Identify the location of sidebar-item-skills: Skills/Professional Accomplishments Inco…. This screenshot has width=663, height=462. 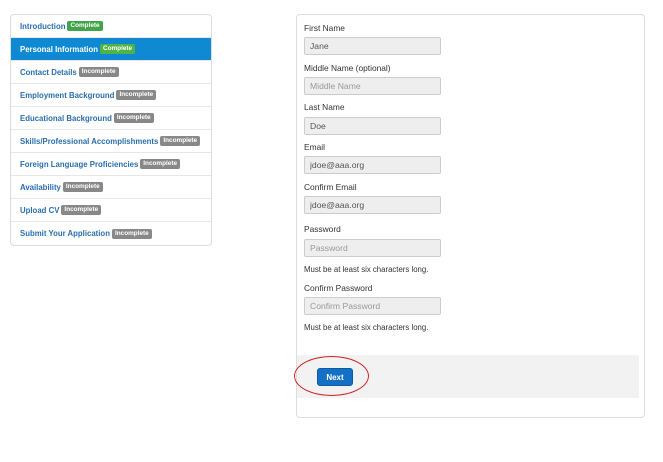
(111, 141).